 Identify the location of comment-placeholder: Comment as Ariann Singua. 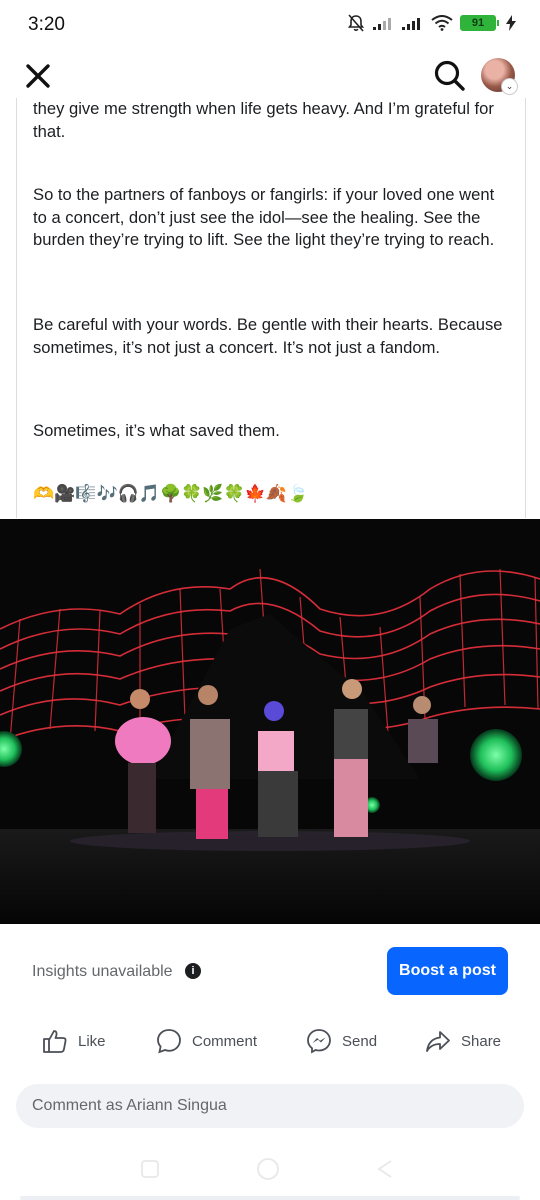
(129, 1105).